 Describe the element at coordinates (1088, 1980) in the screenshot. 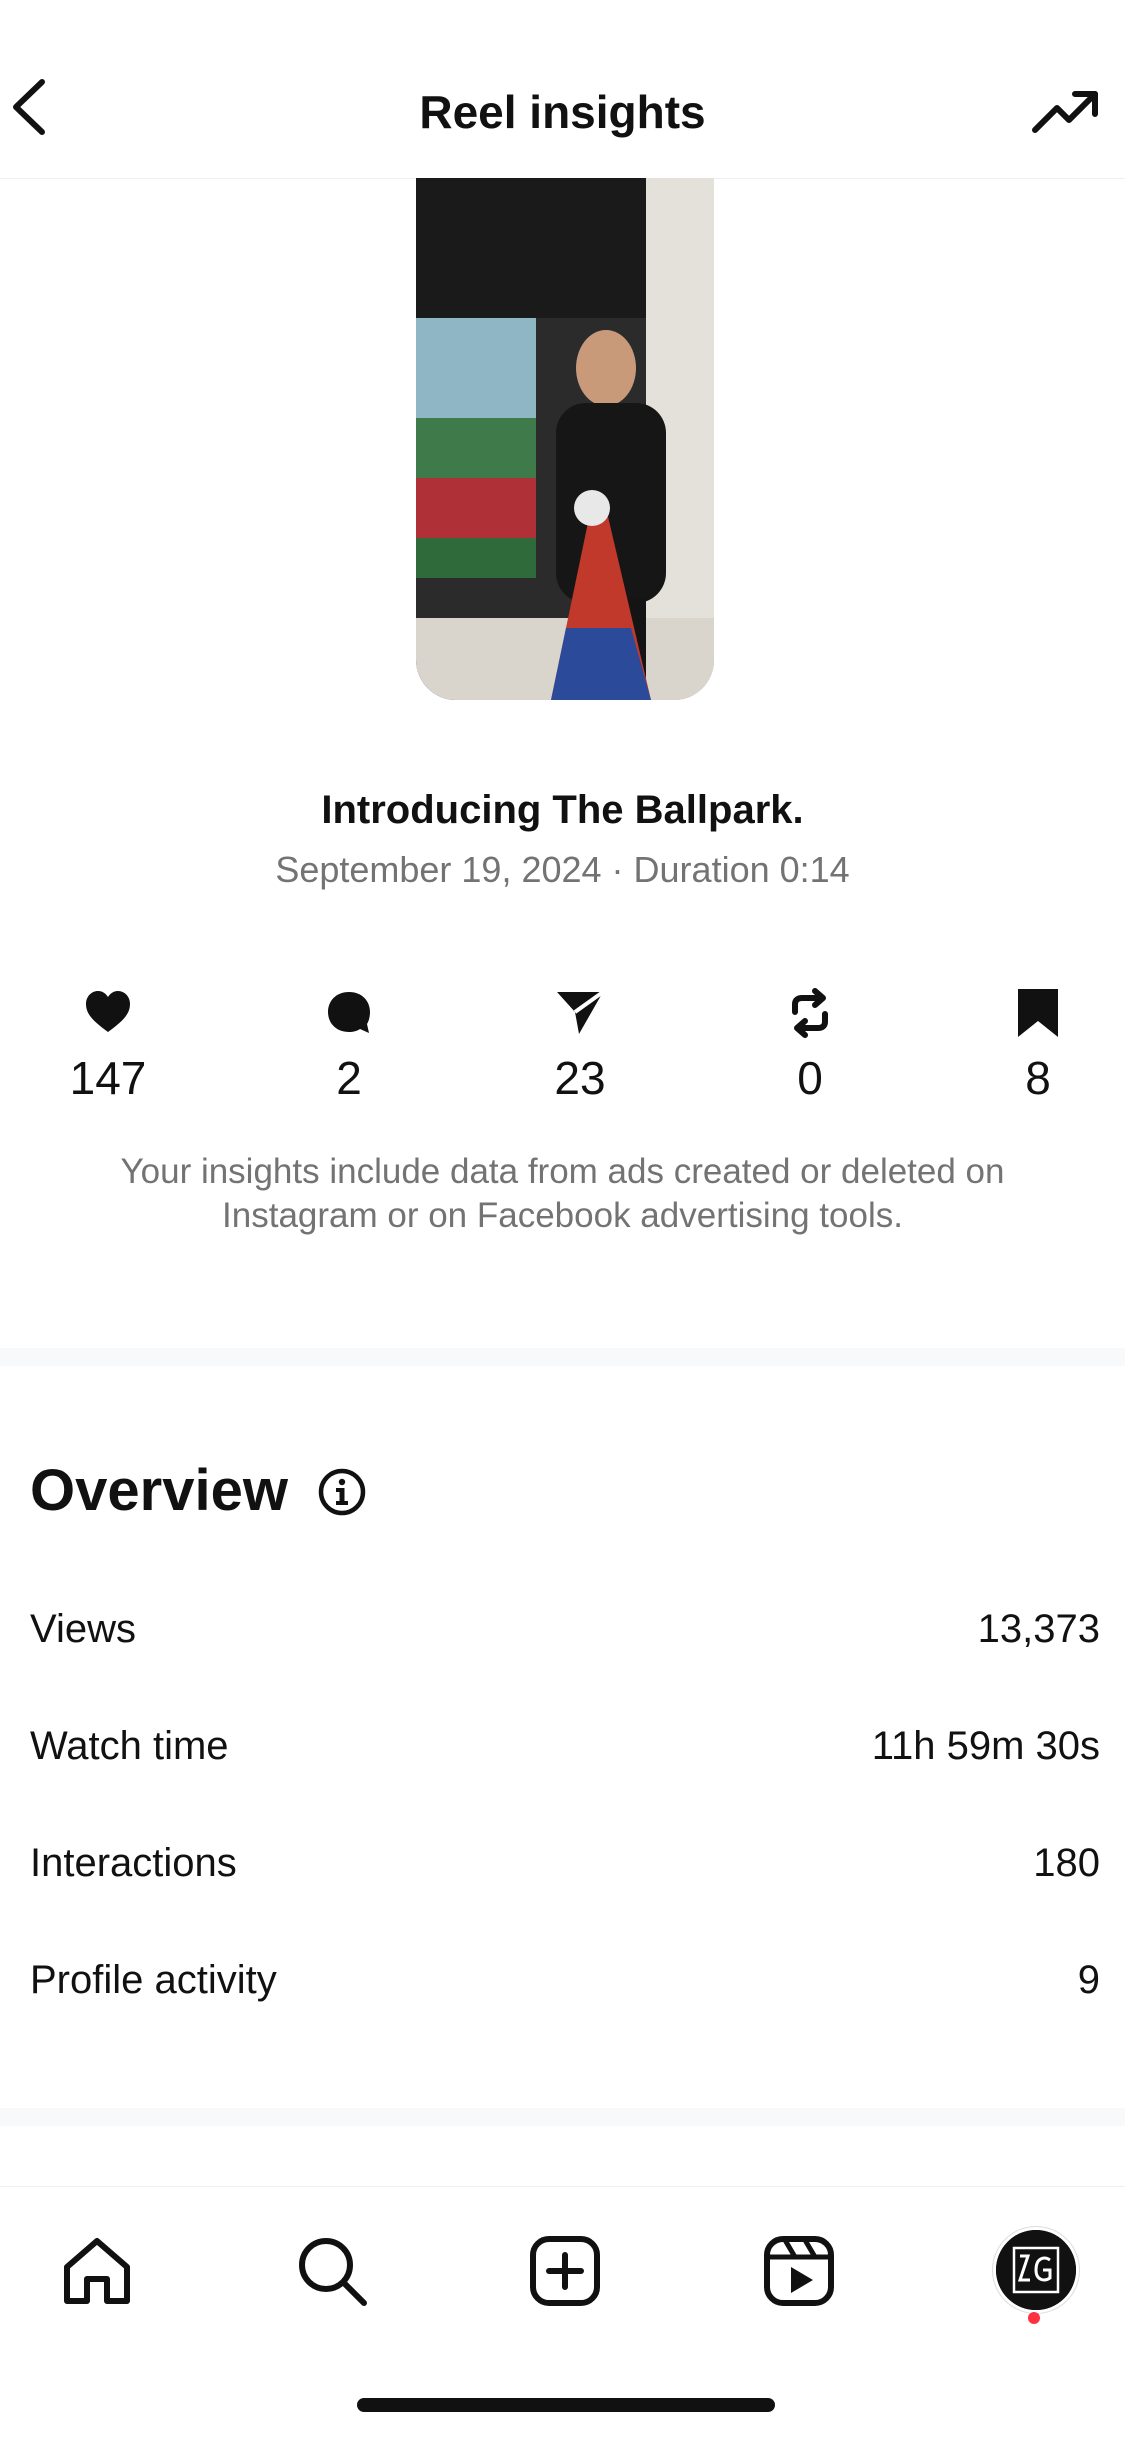

I see `profile-activity-value: 9` at that location.